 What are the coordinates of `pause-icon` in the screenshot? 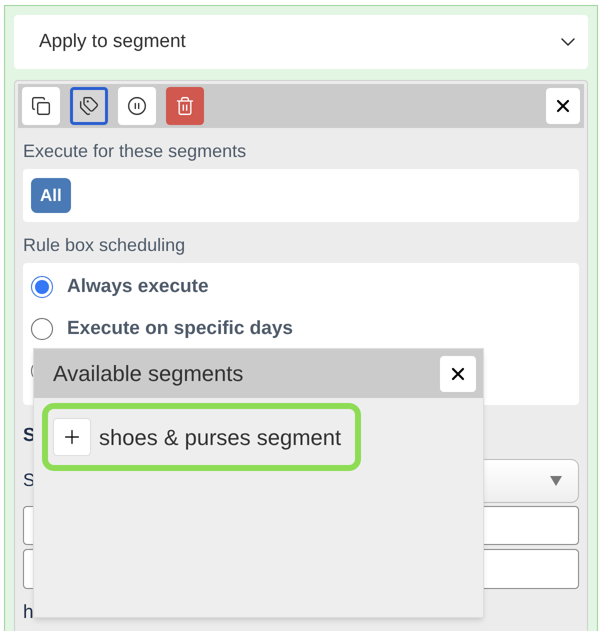 It's located at (137, 106).